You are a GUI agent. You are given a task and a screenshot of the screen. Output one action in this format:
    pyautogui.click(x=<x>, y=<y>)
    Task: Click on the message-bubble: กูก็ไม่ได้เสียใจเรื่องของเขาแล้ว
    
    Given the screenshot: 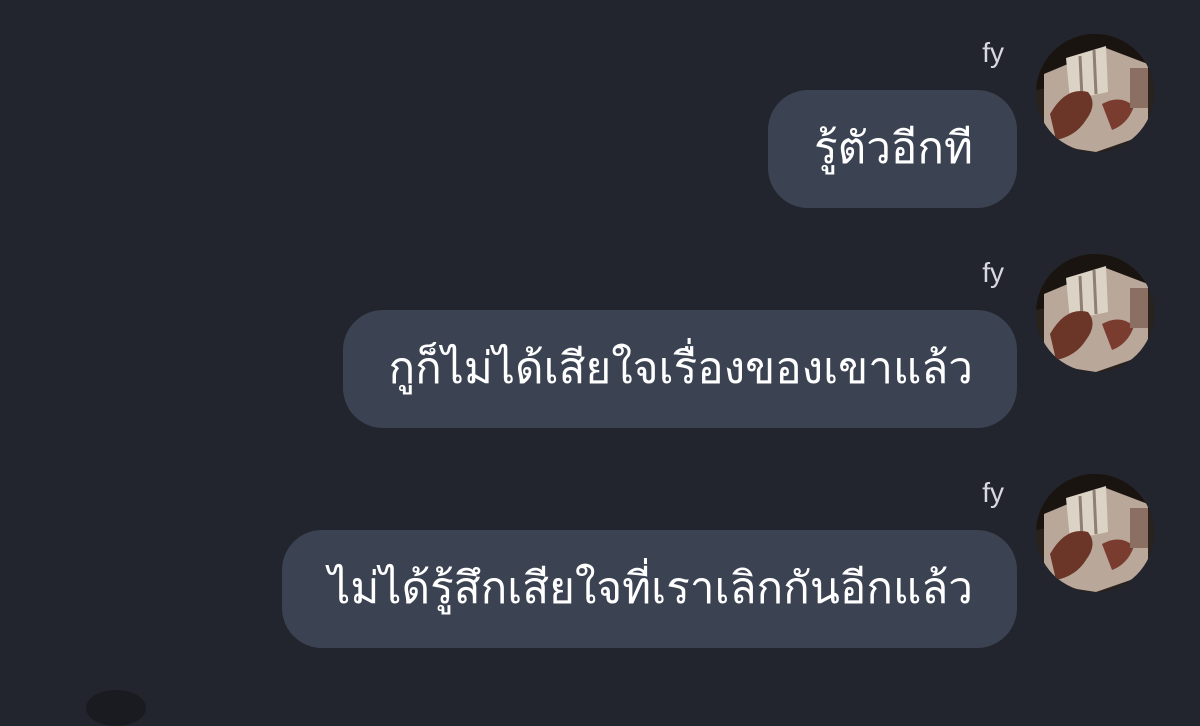 What is the action you would take?
    pyautogui.click(x=679, y=369)
    